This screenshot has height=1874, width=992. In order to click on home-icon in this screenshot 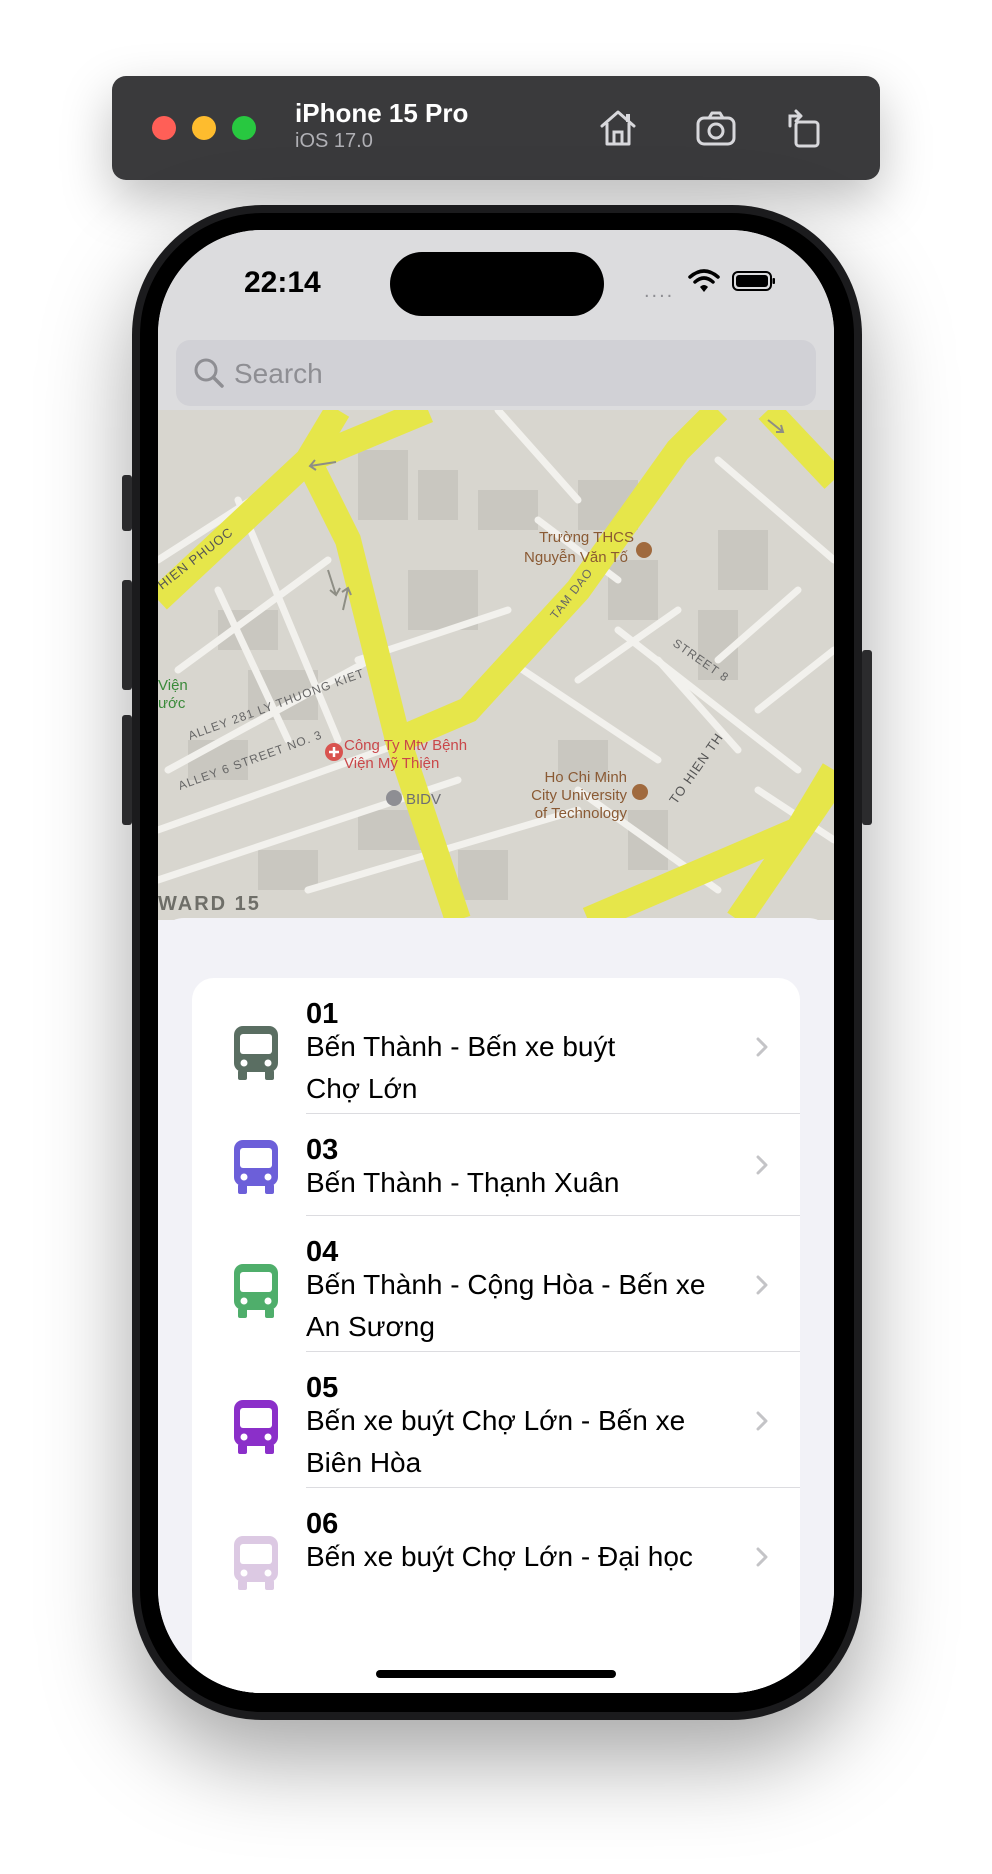, I will do `click(618, 128)`.